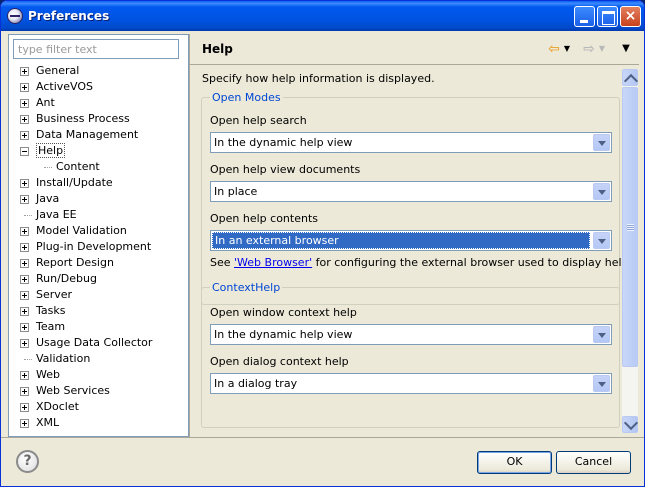 The height and width of the screenshot is (487, 645). What do you see at coordinates (99, 71) in the screenshot?
I see `tree-item-general: General` at bounding box center [99, 71].